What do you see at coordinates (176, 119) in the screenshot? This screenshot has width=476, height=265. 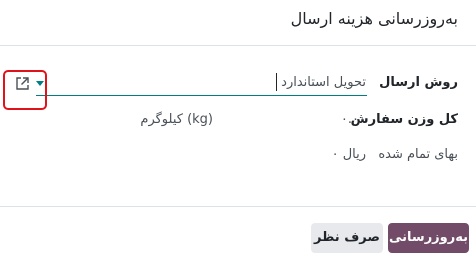 I see `total-weight-unit: کیلوگرم (kg)` at bounding box center [176, 119].